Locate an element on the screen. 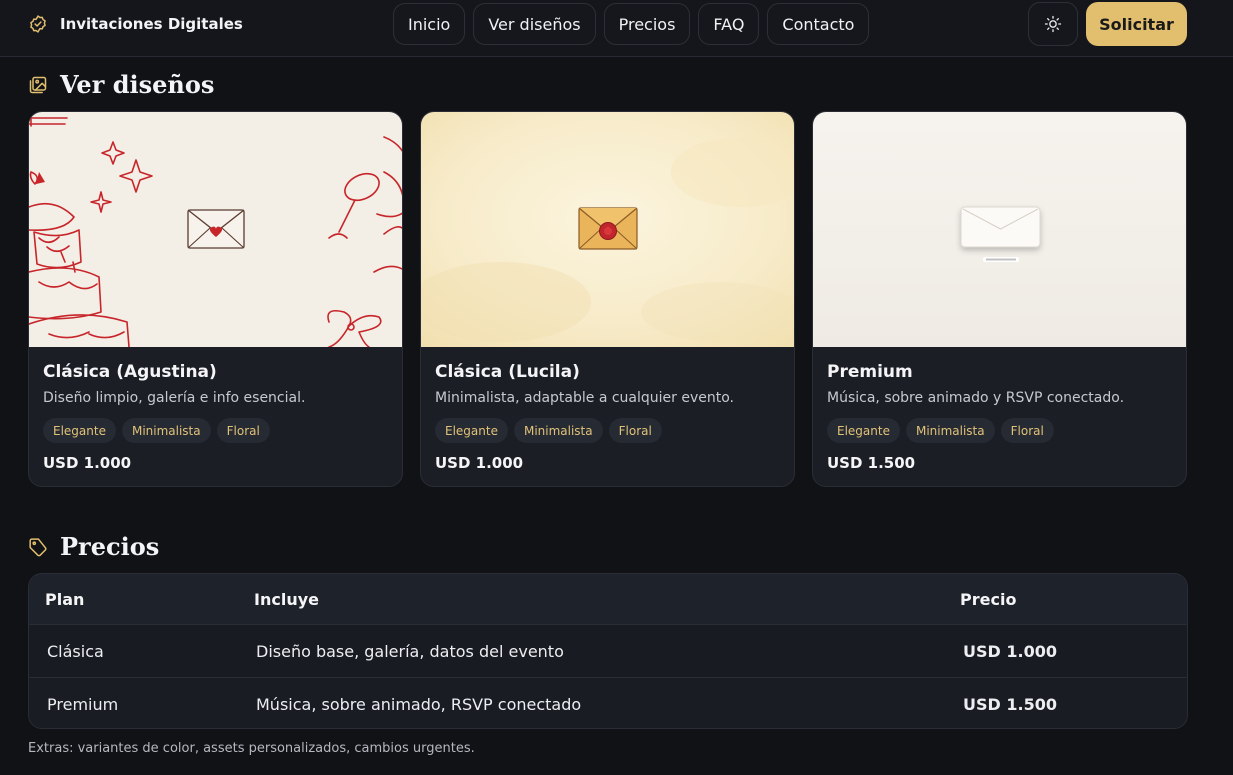 The image size is (1233, 775). table-header-row: Plan Incluye Precio is located at coordinates (608, 599).